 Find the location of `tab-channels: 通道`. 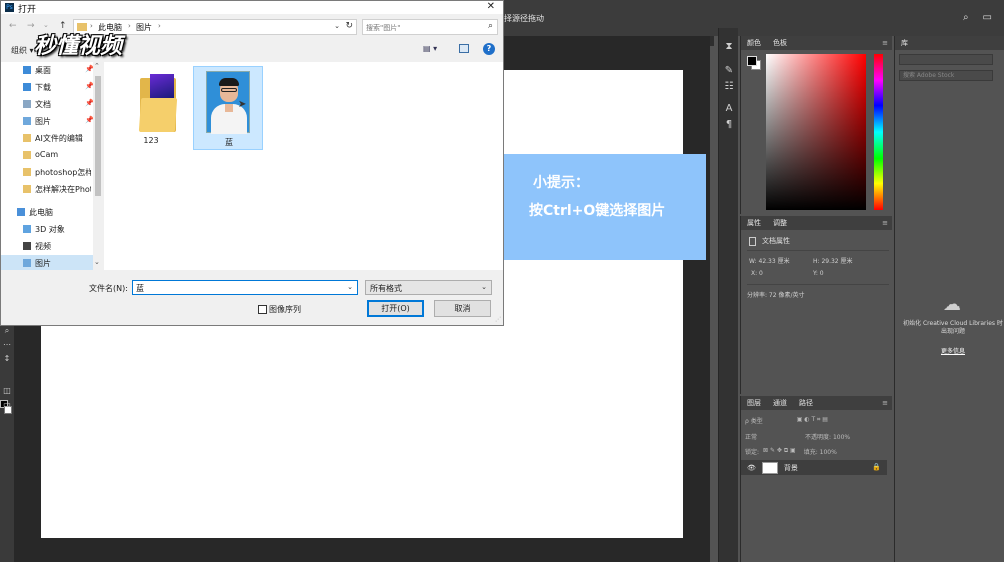

tab-channels: 通道 is located at coordinates (780, 403).